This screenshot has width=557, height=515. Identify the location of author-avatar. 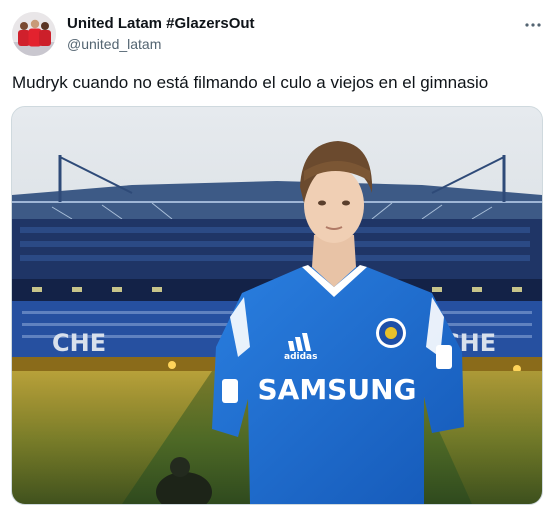
(34, 34).